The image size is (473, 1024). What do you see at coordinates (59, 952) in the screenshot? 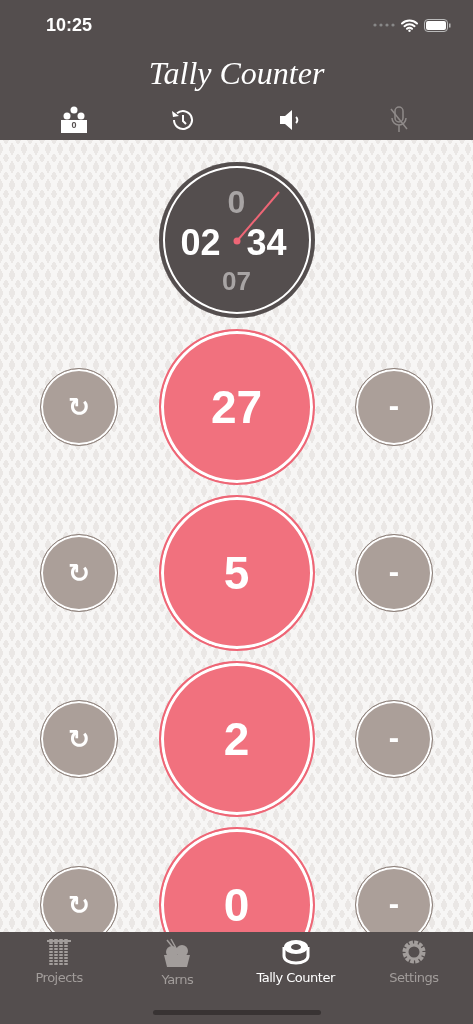
I see `knitting-icon` at bounding box center [59, 952].